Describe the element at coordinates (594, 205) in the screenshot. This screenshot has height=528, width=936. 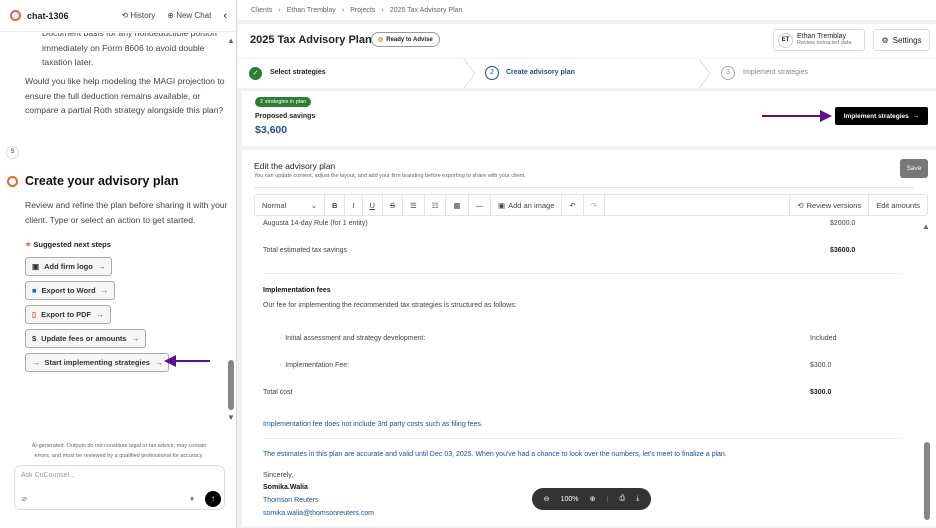
I see `redo-button: ↷` at that location.